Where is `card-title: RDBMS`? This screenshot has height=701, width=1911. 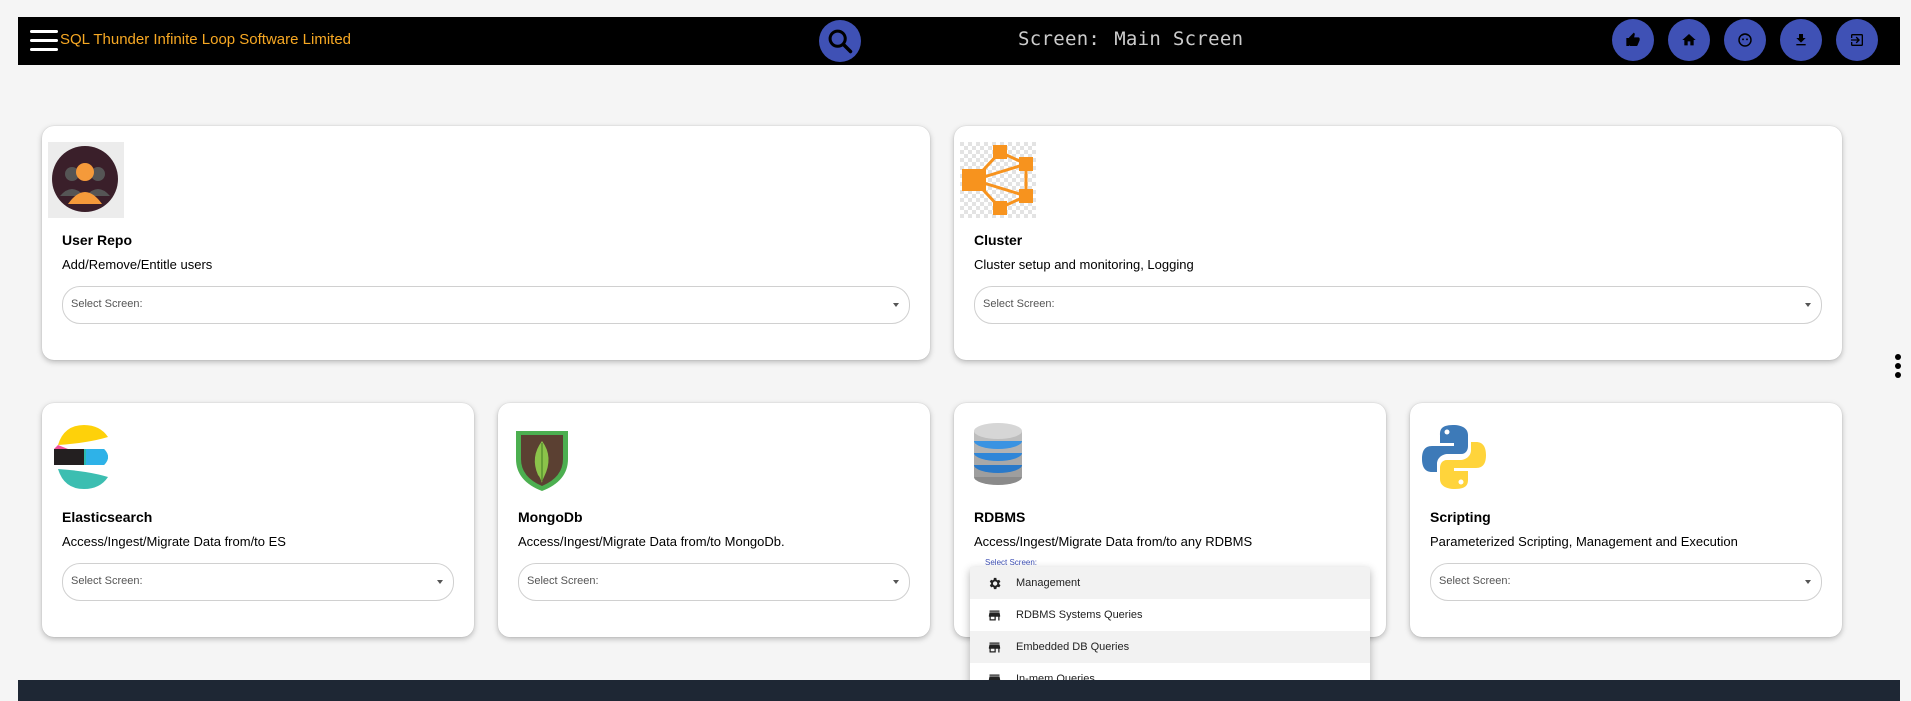
card-title: RDBMS is located at coordinates (1000, 517).